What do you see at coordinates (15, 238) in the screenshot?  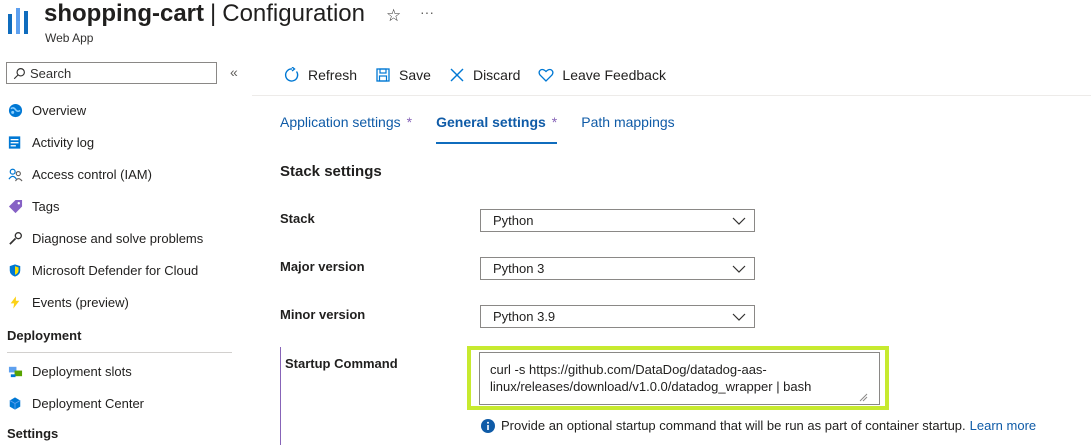 I see `wrench-icon` at bounding box center [15, 238].